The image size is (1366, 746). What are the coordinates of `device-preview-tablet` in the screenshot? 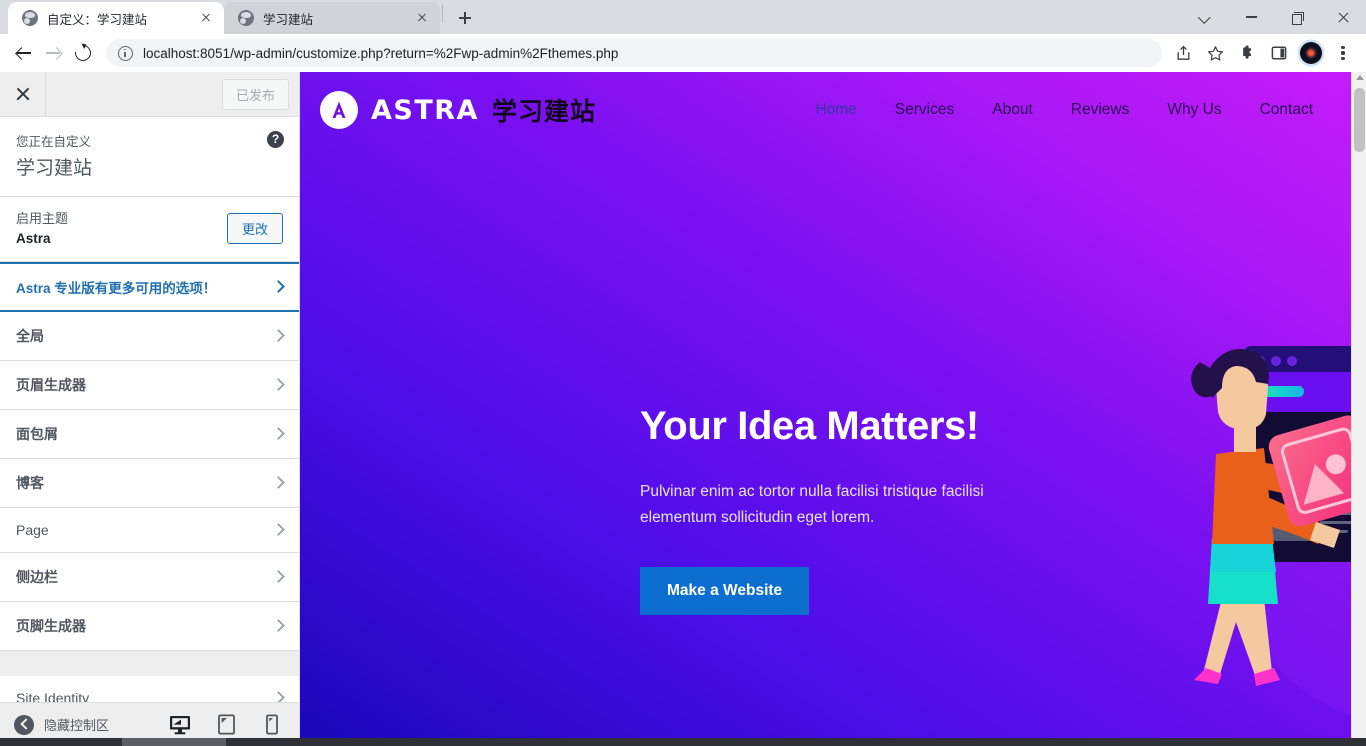 It's located at (226, 725).